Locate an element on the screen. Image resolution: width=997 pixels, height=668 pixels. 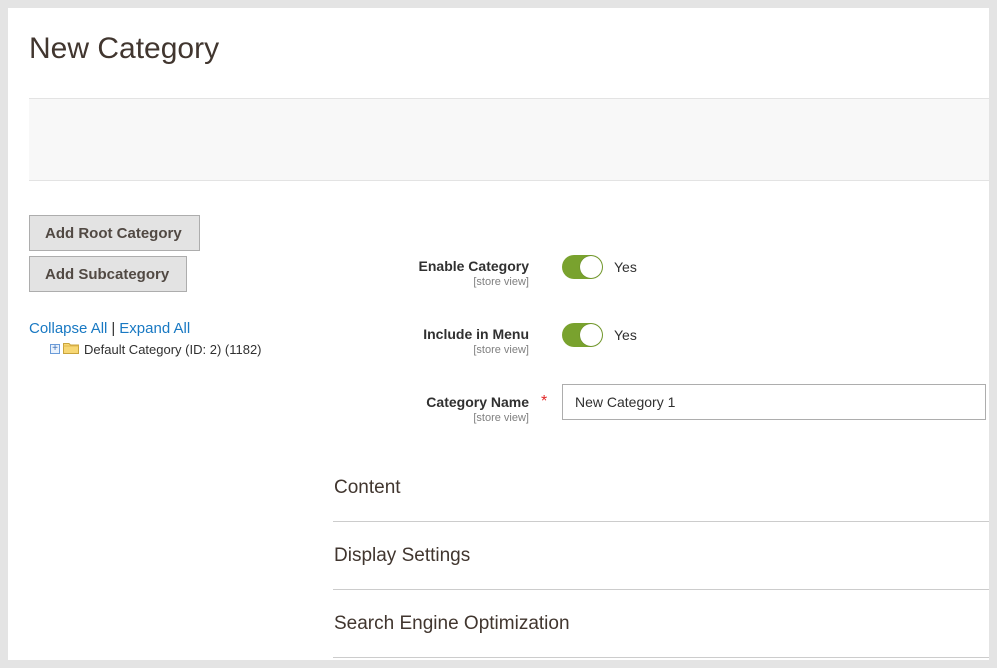
section-search-engine-optimization: Search Engine Optimization is located at coordinates (661, 624).